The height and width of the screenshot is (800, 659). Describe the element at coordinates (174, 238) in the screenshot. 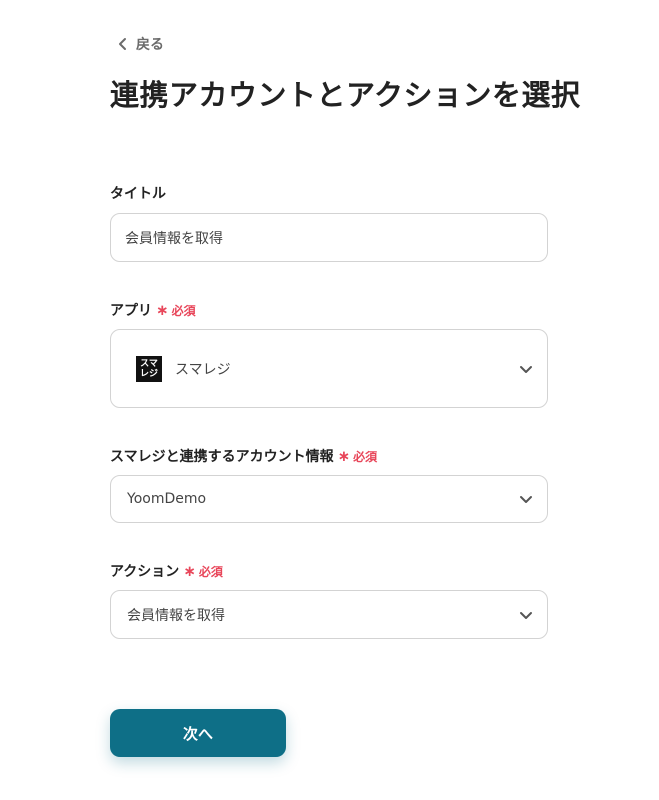

I see `title-input-value: 会員情報を取得` at that location.